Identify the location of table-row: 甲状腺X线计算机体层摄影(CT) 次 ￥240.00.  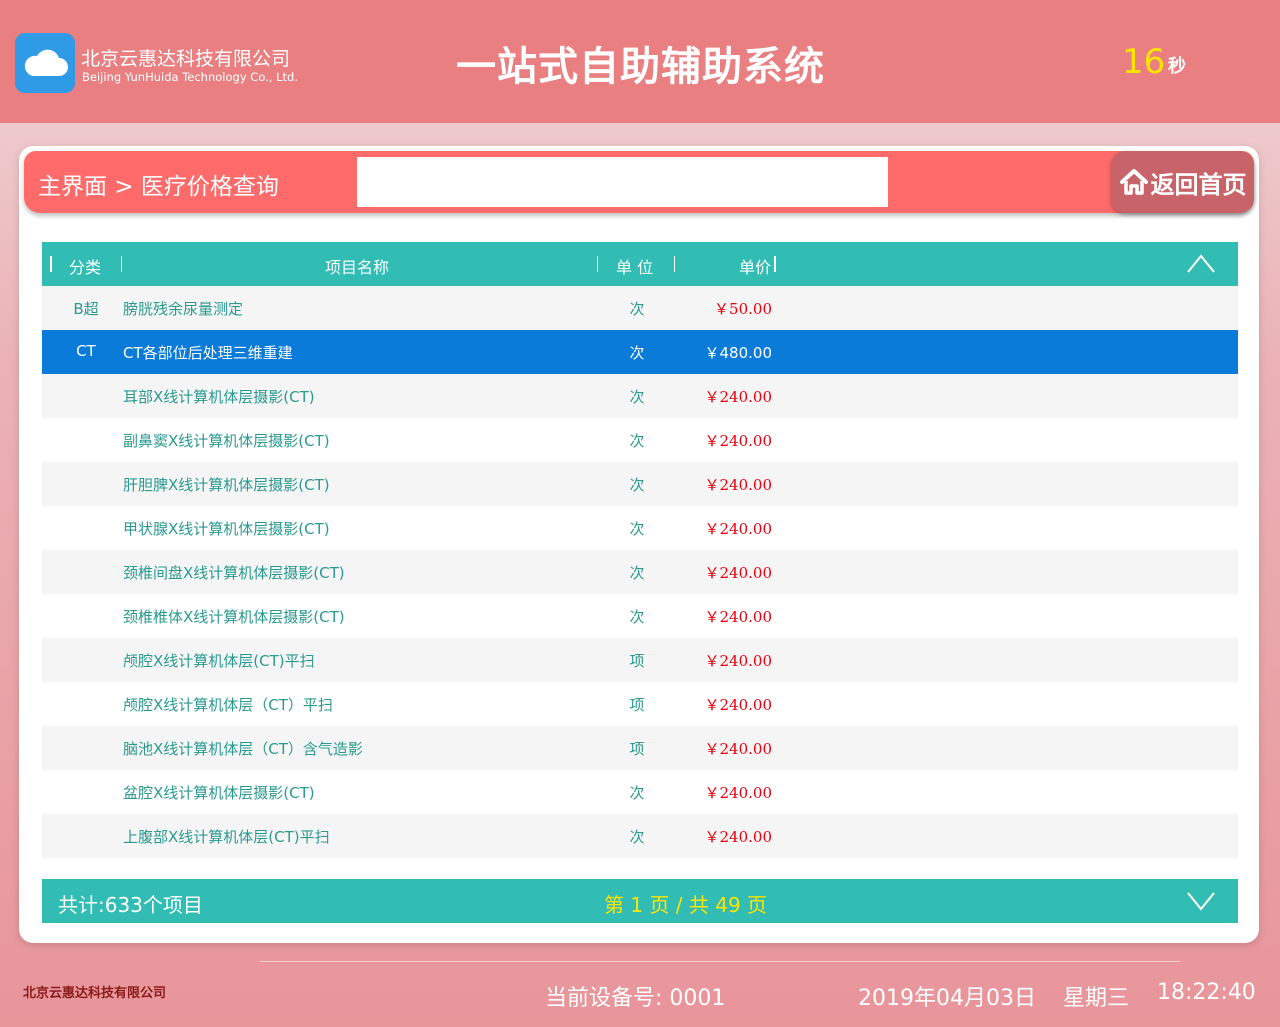
(640, 528).